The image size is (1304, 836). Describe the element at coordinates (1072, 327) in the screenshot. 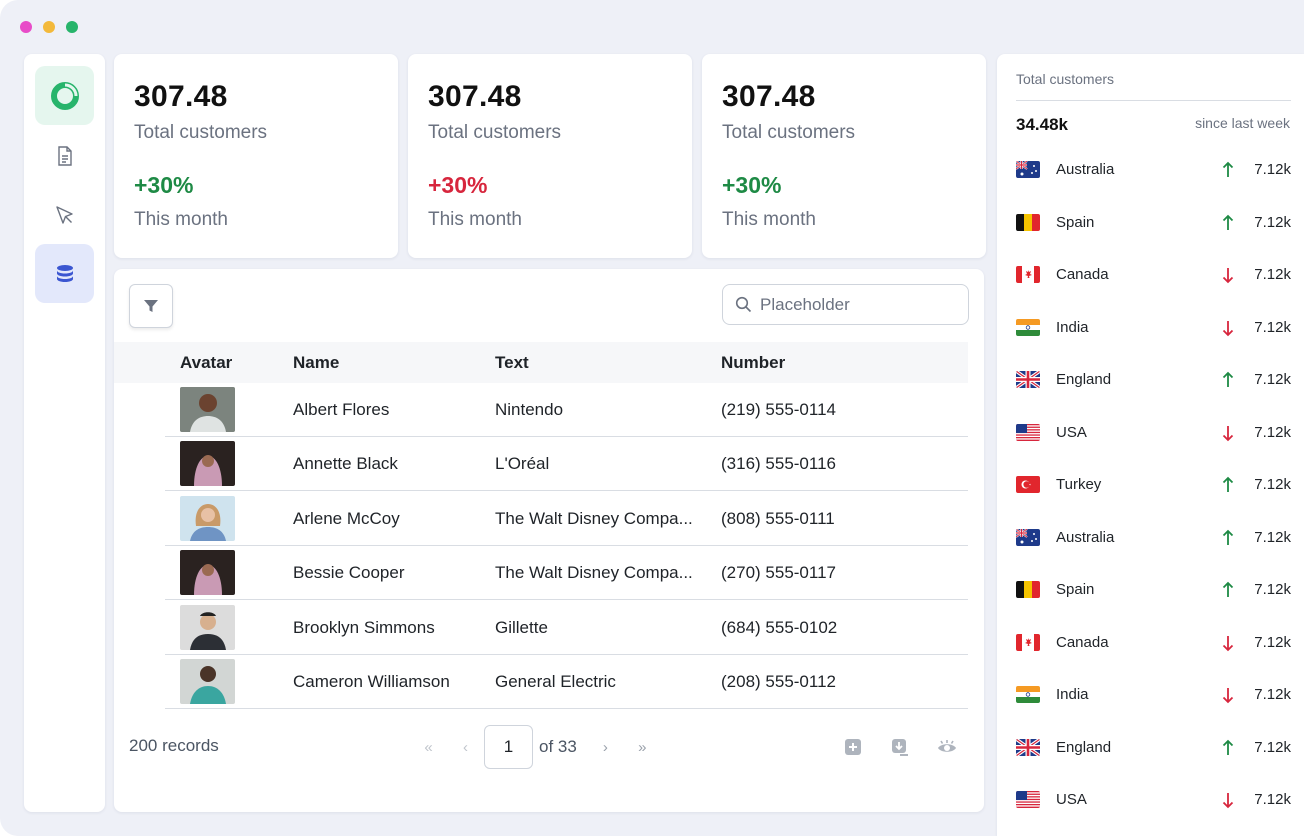

I see `country-name: India` at that location.